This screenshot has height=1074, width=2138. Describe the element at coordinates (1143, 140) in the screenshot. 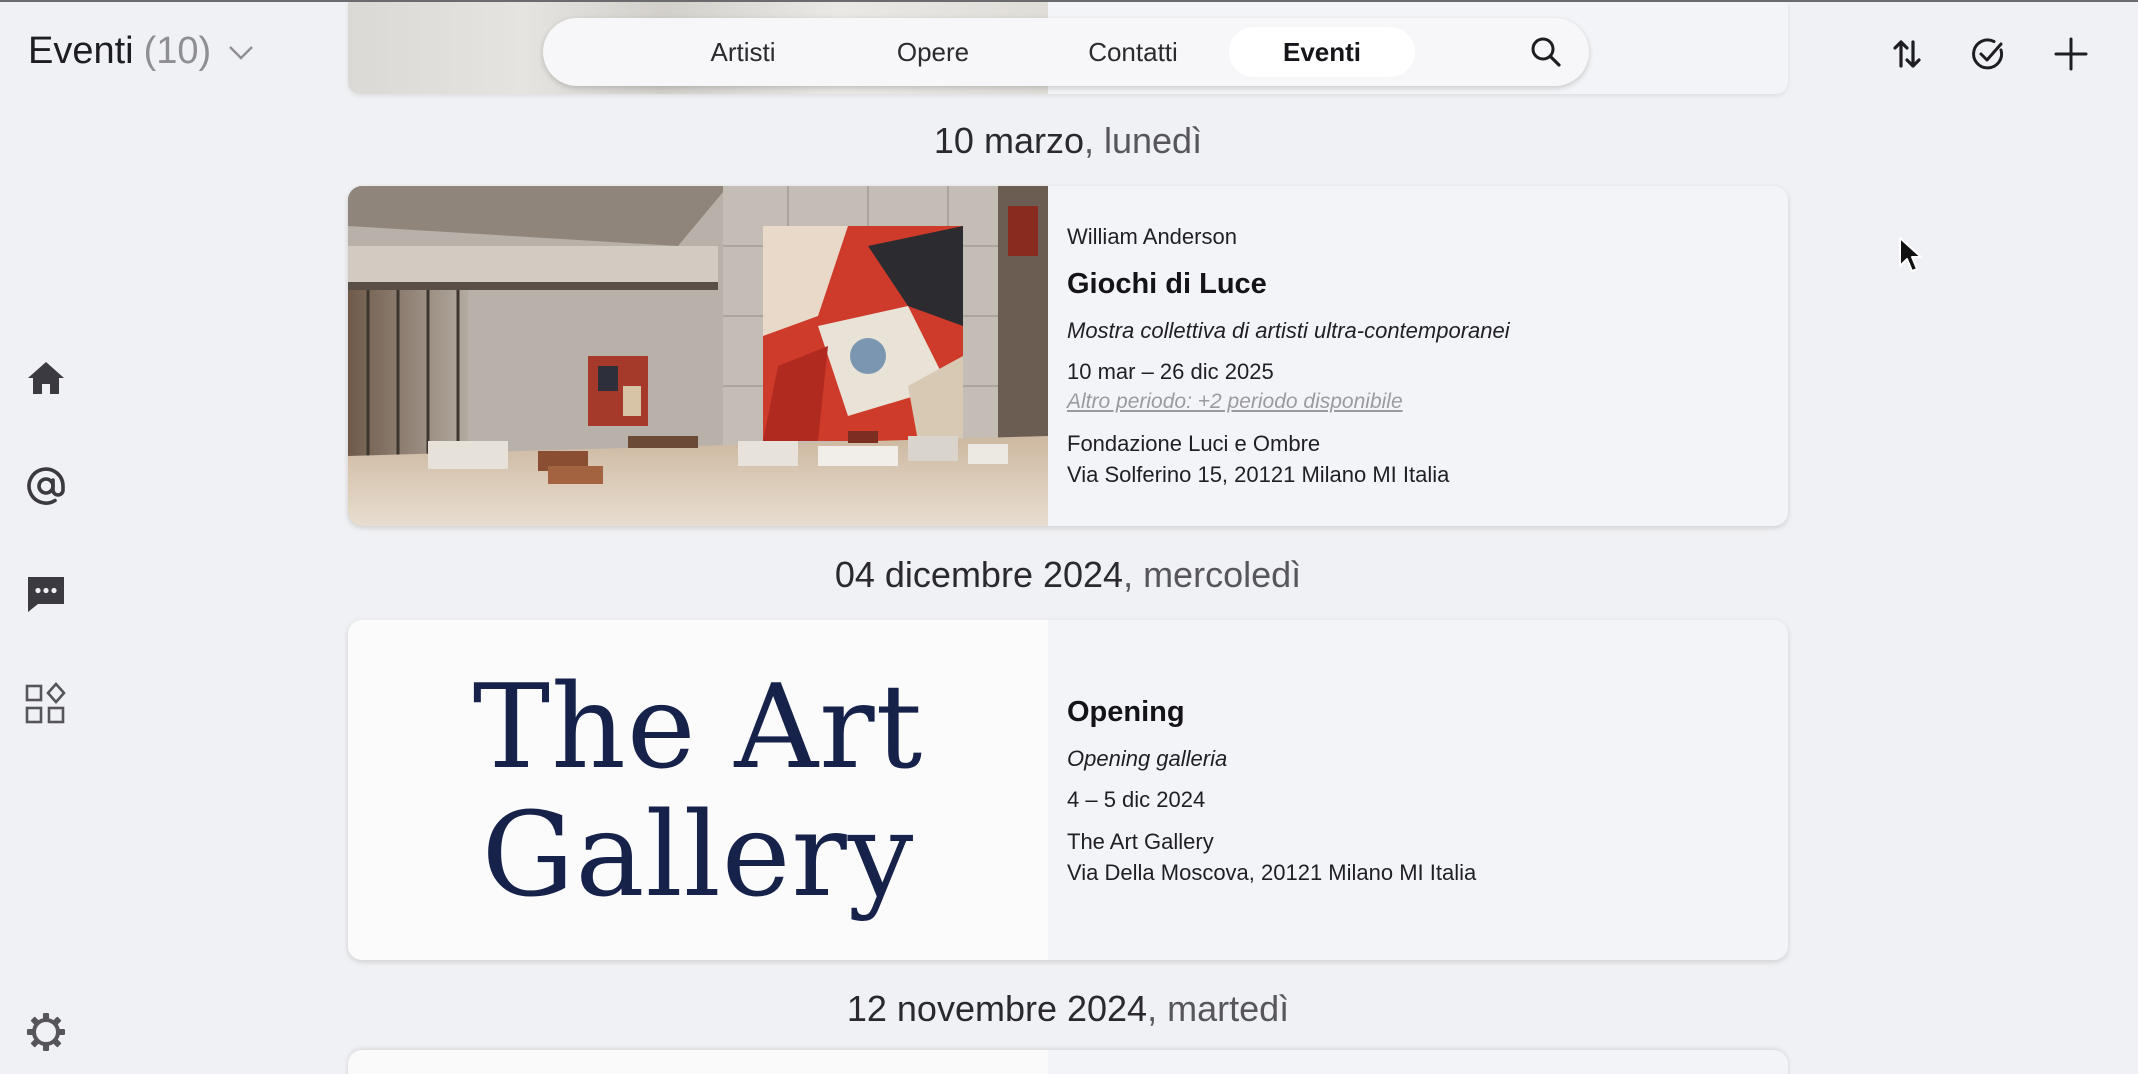

I see `weekday-label: , lunedì` at that location.